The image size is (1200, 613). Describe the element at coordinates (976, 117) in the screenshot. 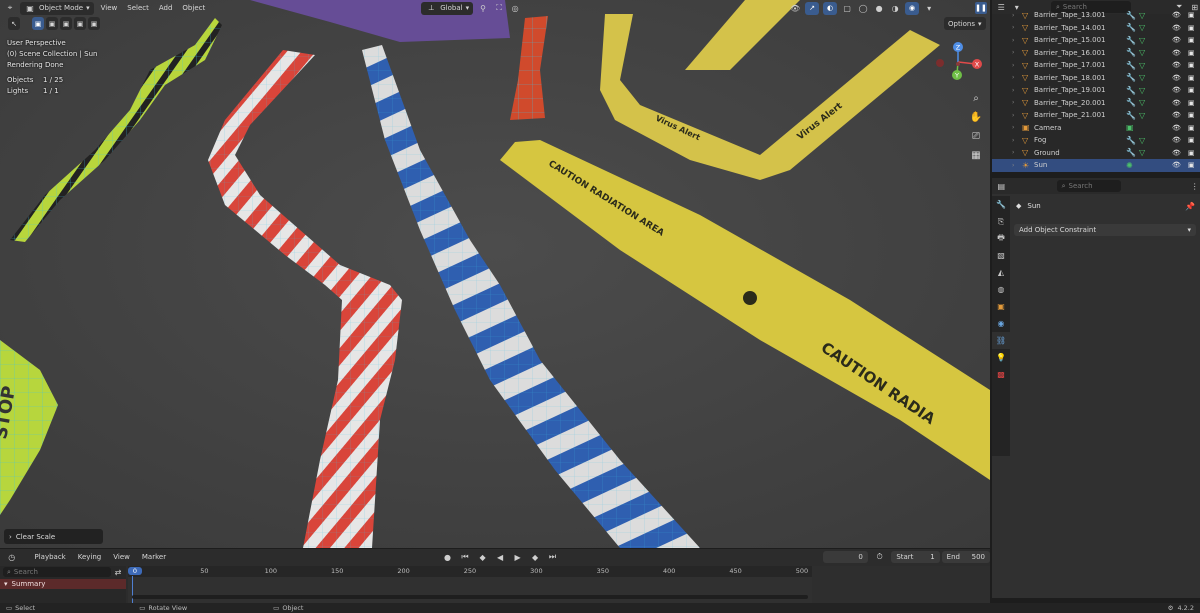

I see `pan-hand-icon: ✋` at that location.